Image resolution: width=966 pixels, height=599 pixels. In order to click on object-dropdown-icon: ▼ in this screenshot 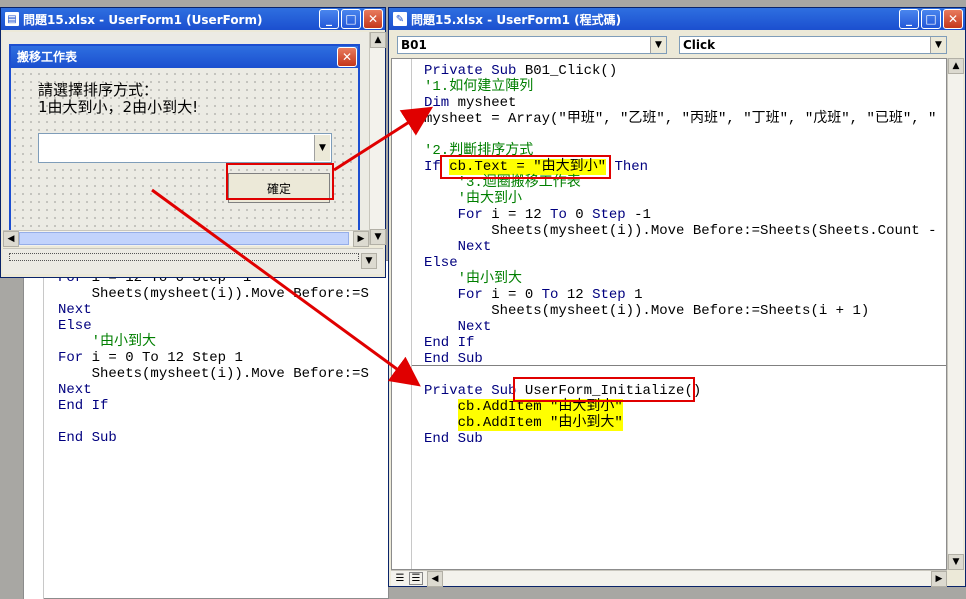, I will do `click(658, 45)`.